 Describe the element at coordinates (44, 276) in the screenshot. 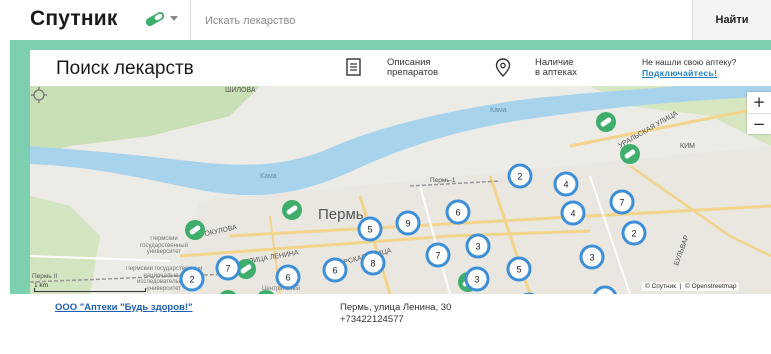

I see `map-station-label: Пермь II` at that location.